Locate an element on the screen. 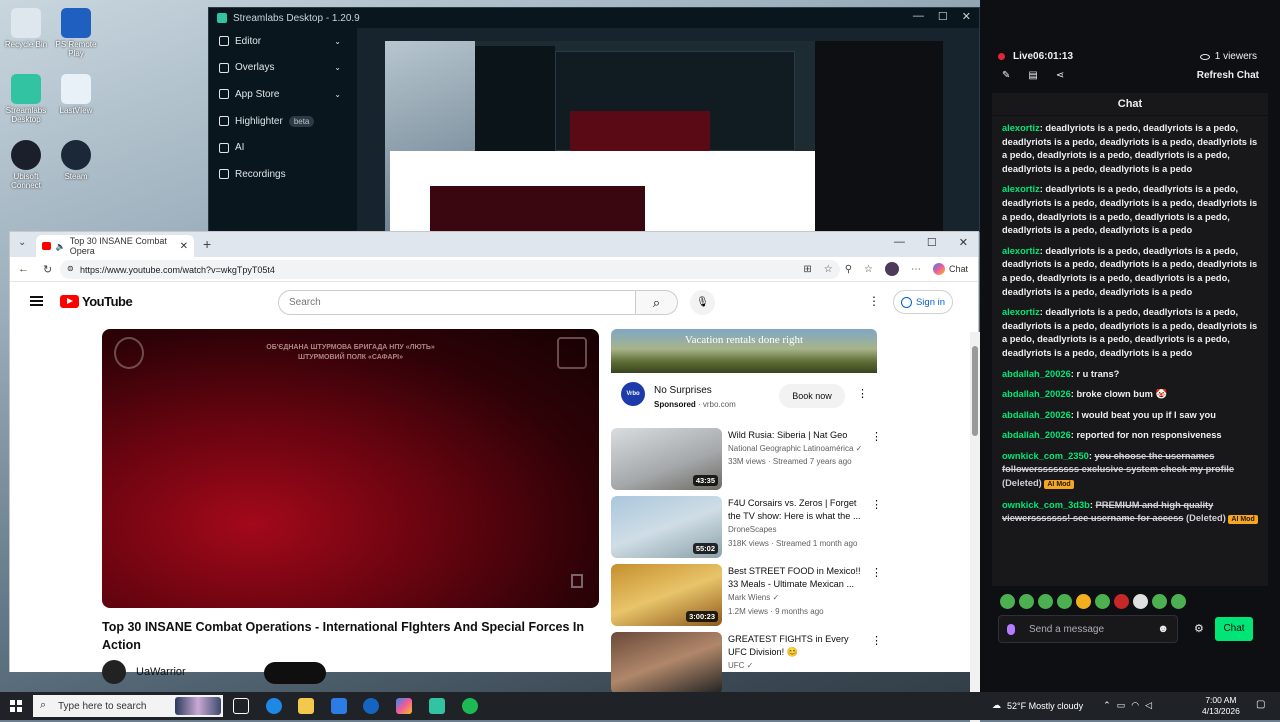  wifi-icon: ◠ is located at coordinates (1135, 705).